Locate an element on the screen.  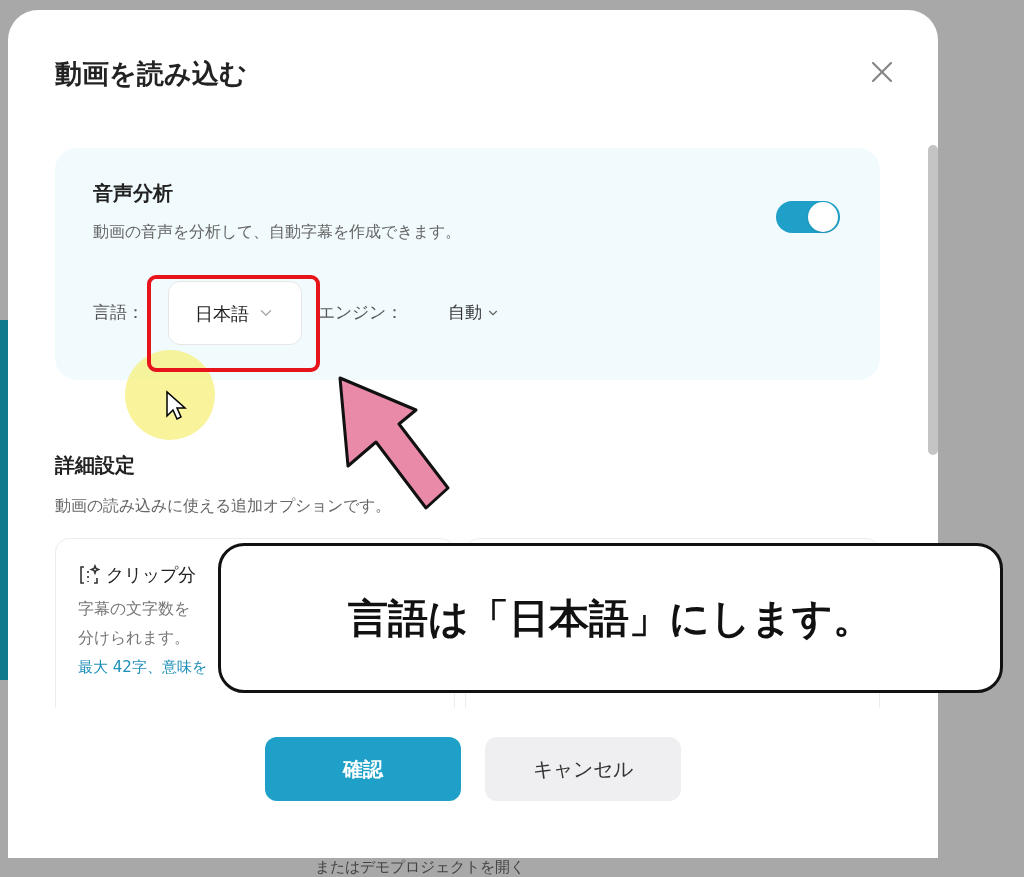
caption-text: 言語は「日本語」にします。 is located at coordinates (610, 618).